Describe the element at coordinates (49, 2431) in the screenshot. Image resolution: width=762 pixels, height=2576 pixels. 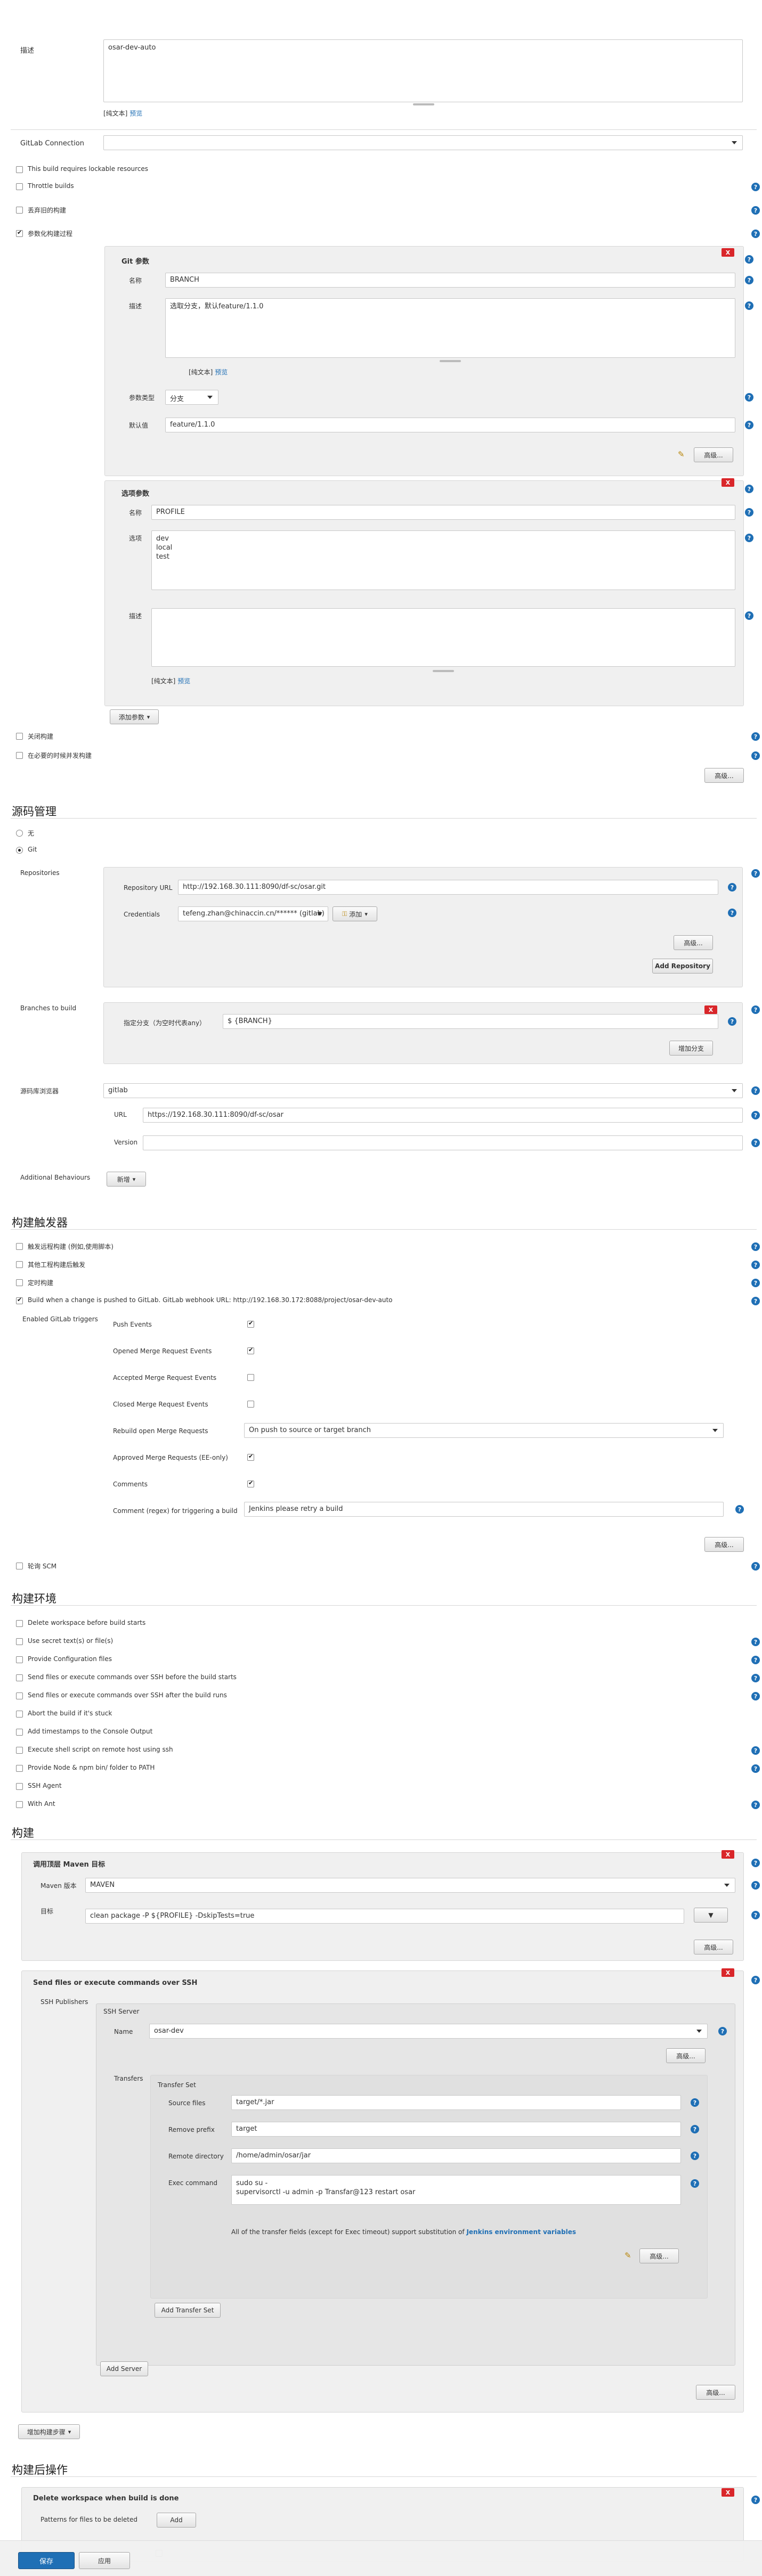
I see `add-build-step-button: 增加构建步骤` at that location.